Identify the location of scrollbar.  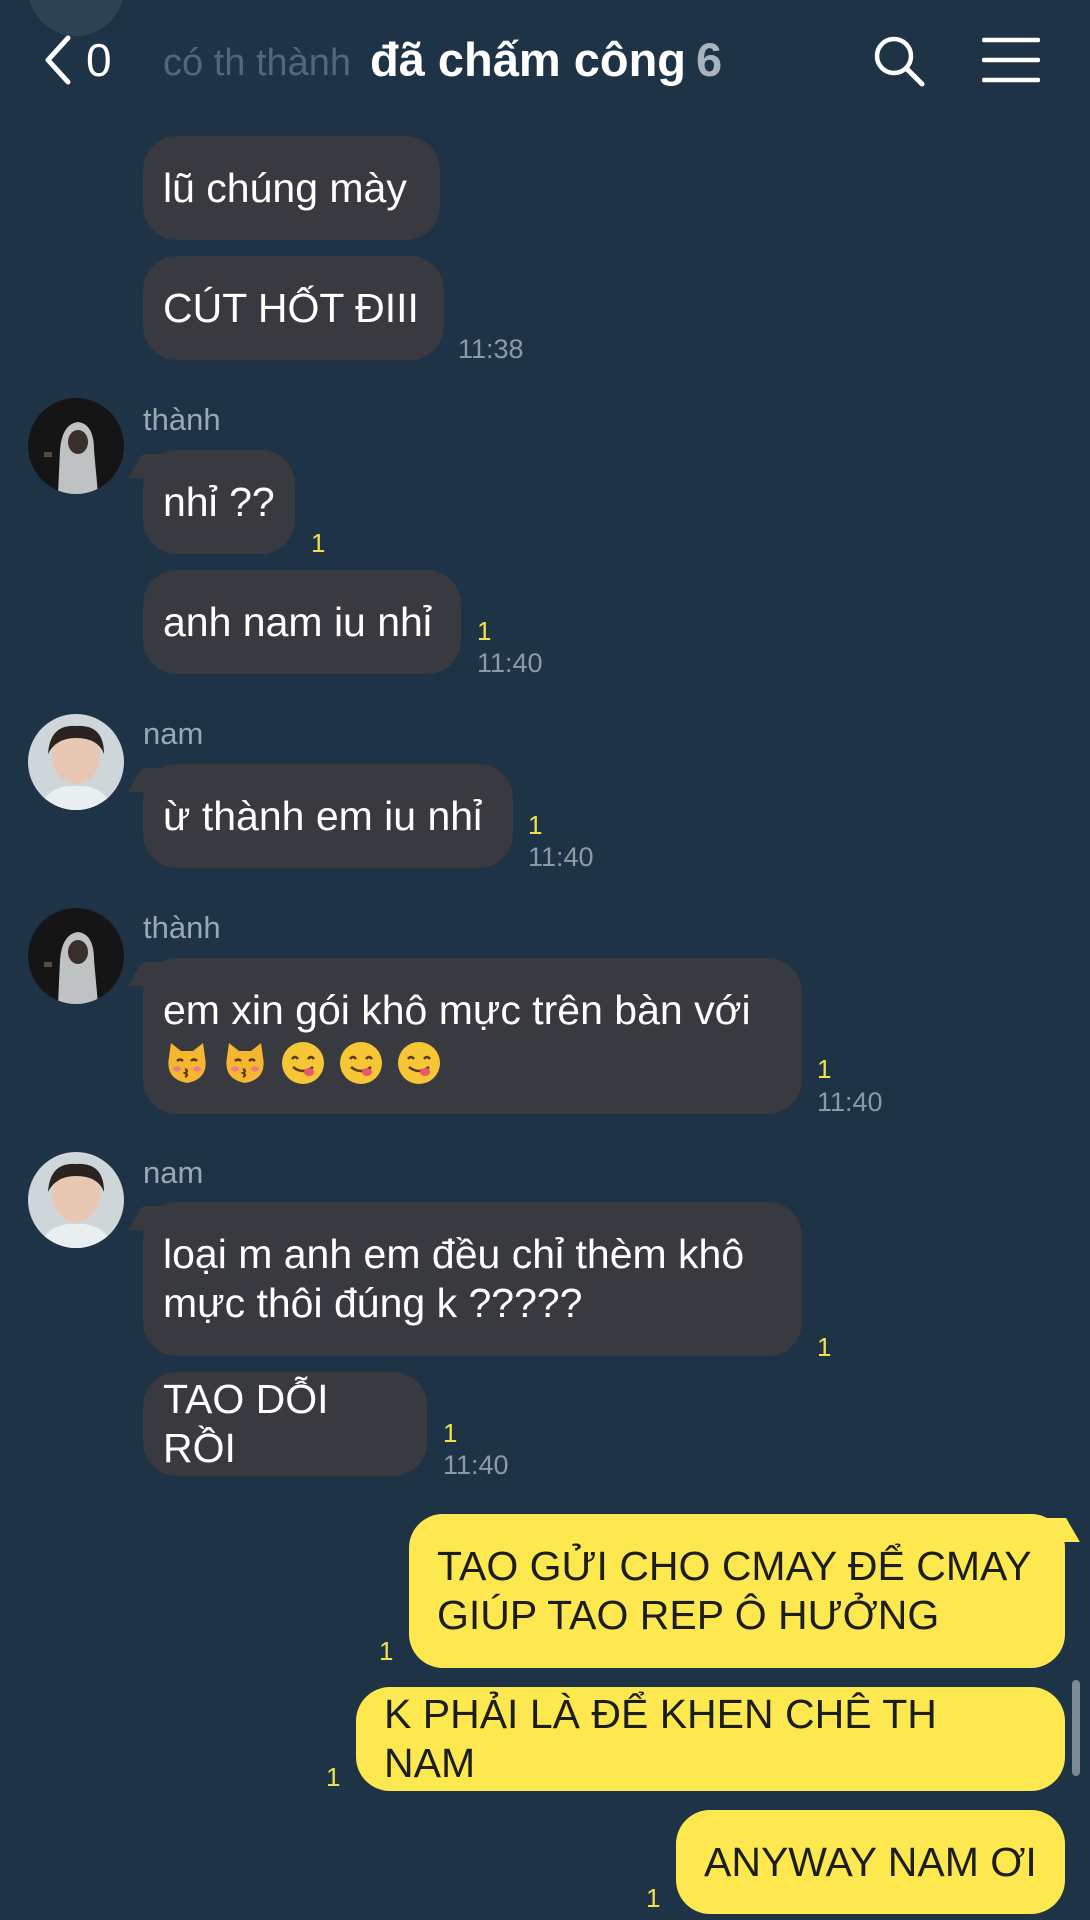
(1076, 1728).